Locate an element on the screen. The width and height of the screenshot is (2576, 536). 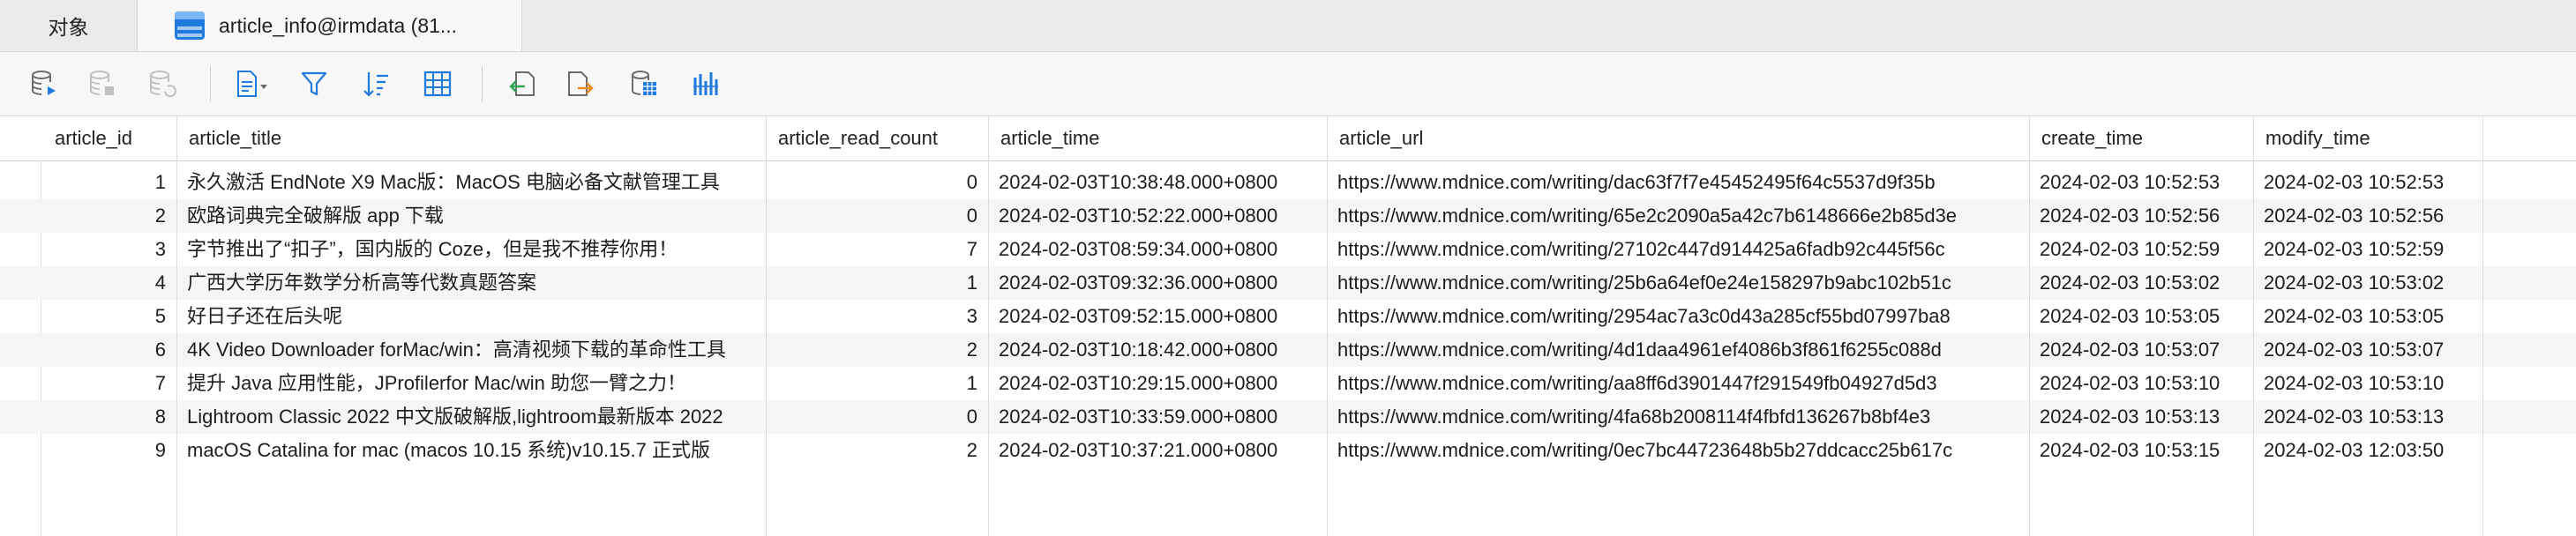
column-header-create-time: create_time is located at coordinates (2141, 138).